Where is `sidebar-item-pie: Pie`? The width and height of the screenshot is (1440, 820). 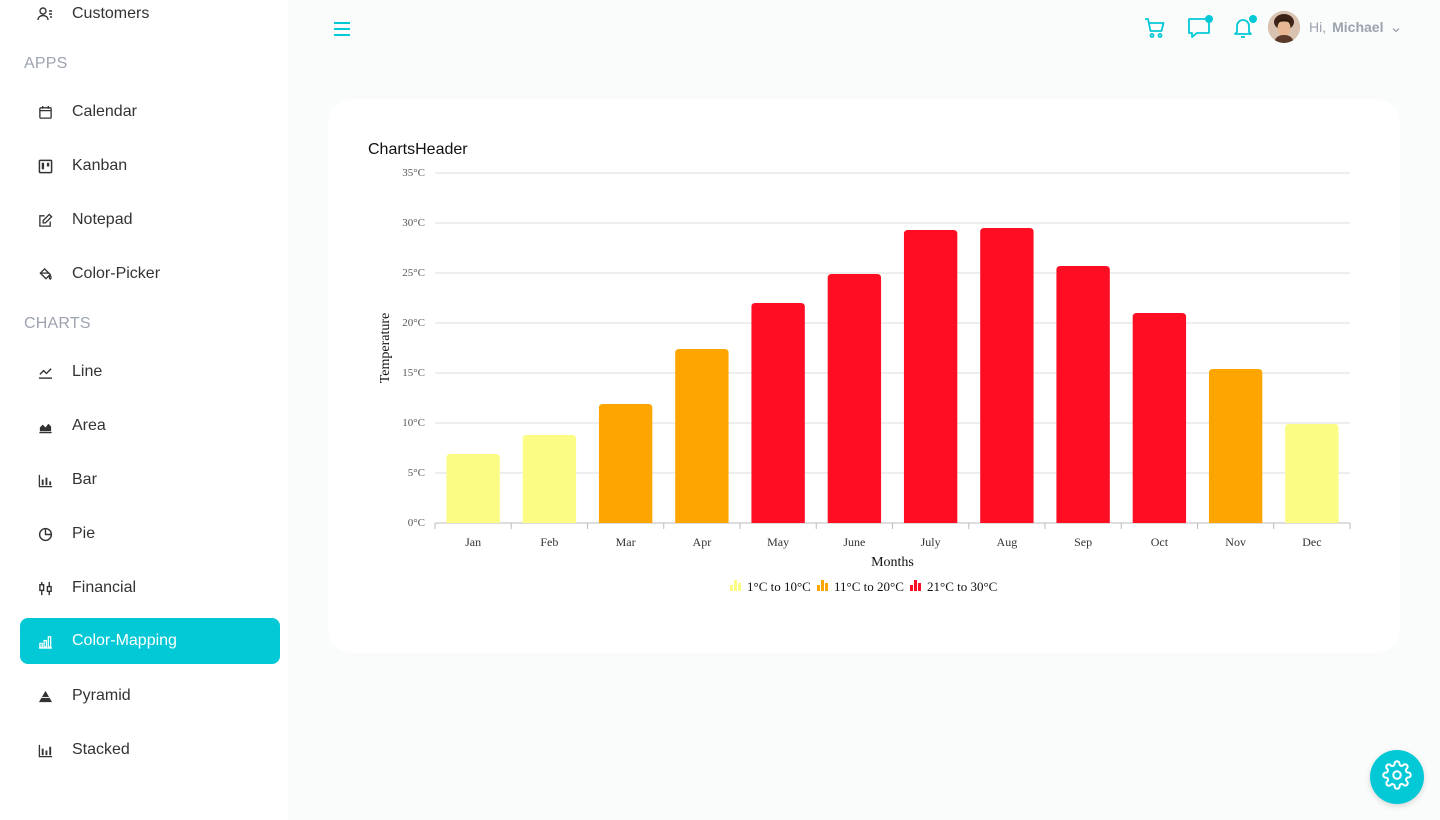 sidebar-item-pie: Pie is located at coordinates (150, 534).